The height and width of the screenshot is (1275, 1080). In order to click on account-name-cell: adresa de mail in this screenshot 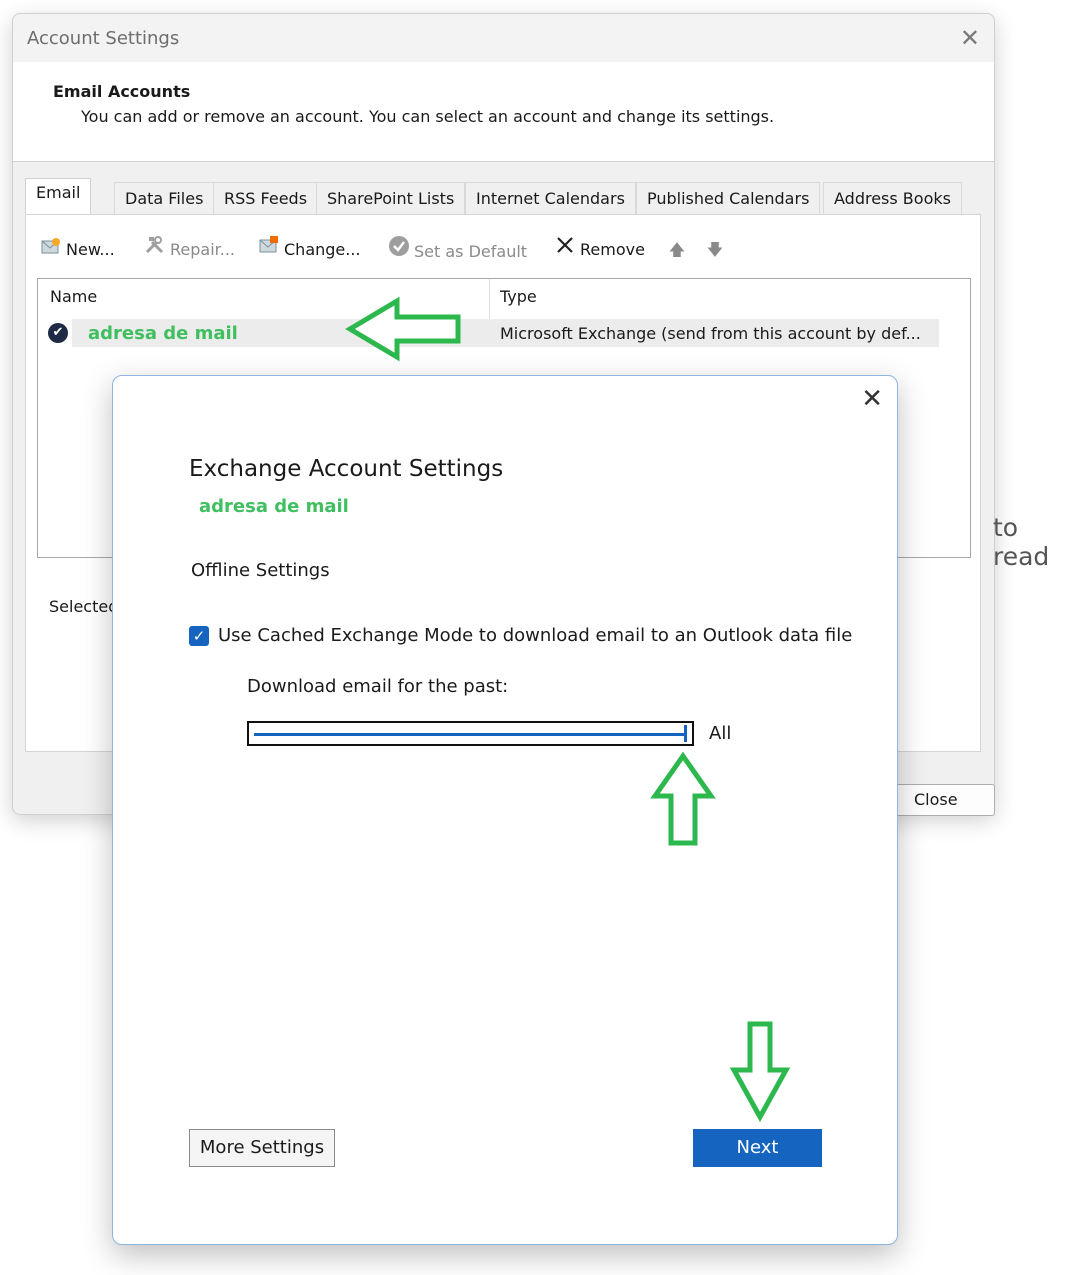, I will do `click(163, 333)`.